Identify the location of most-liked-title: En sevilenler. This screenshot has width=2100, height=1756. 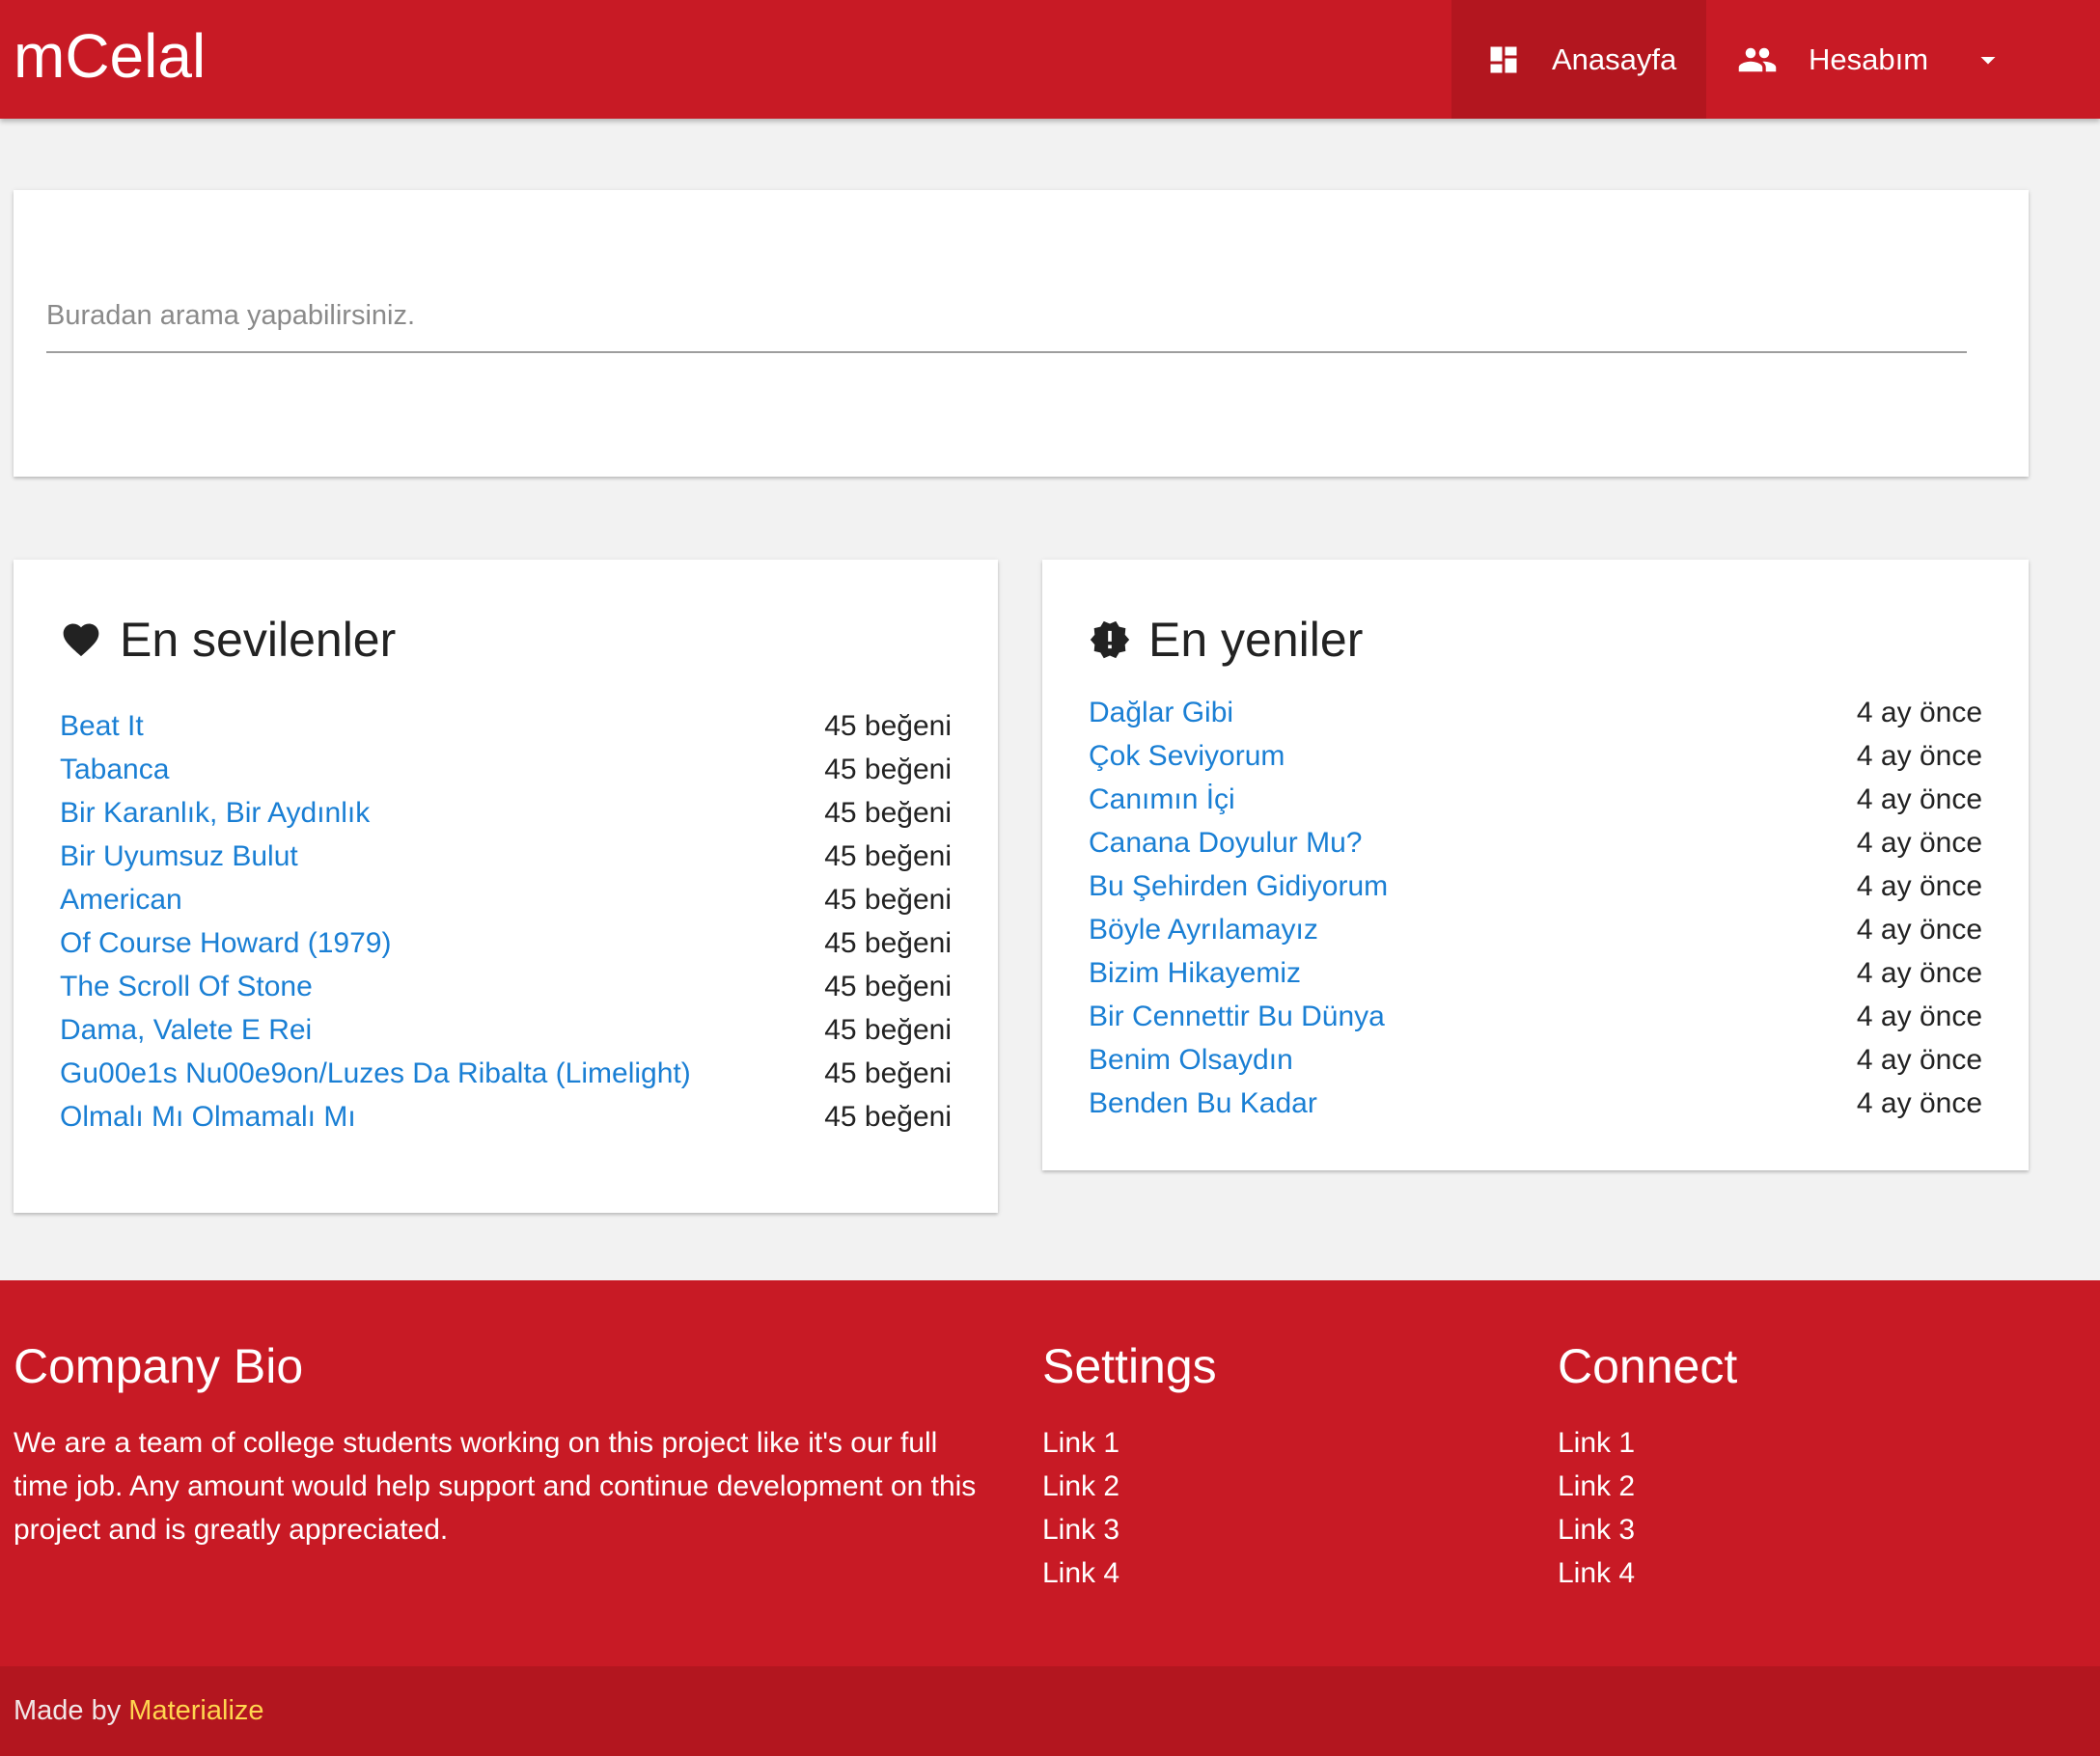
(228, 640).